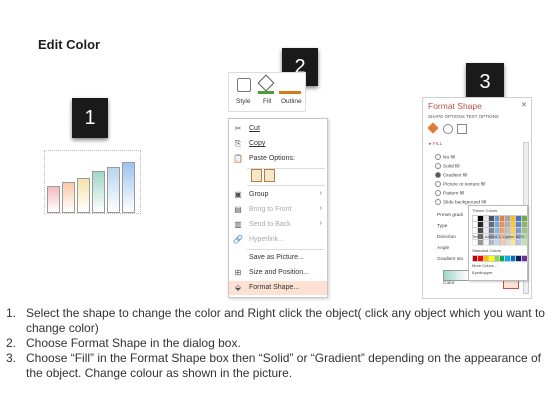 The width and height of the screenshot is (560, 420). Describe the element at coordinates (238, 239) in the screenshot. I see `hyperlink-icon: 🔗` at that location.